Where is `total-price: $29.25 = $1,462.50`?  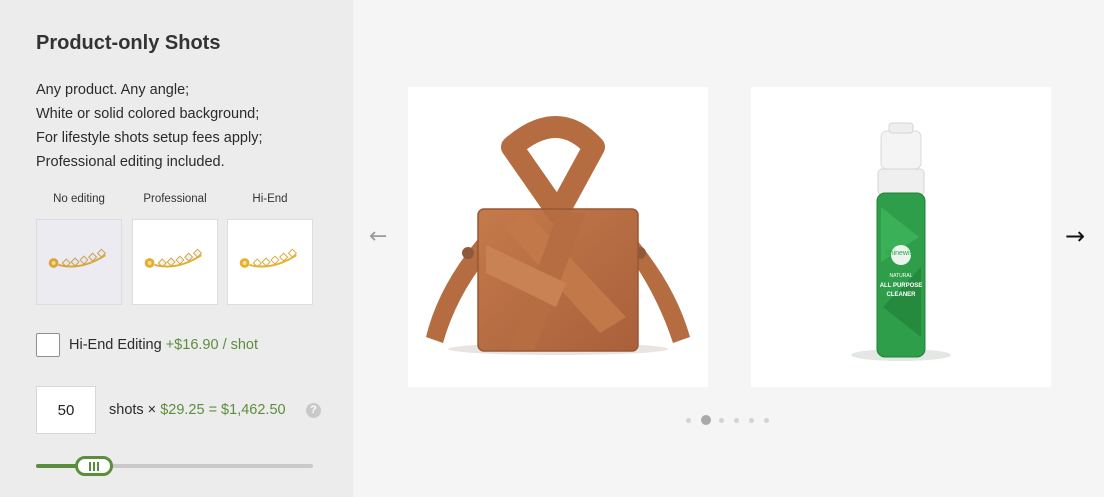
total-price: $29.25 = $1,462.50 is located at coordinates (223, 410).